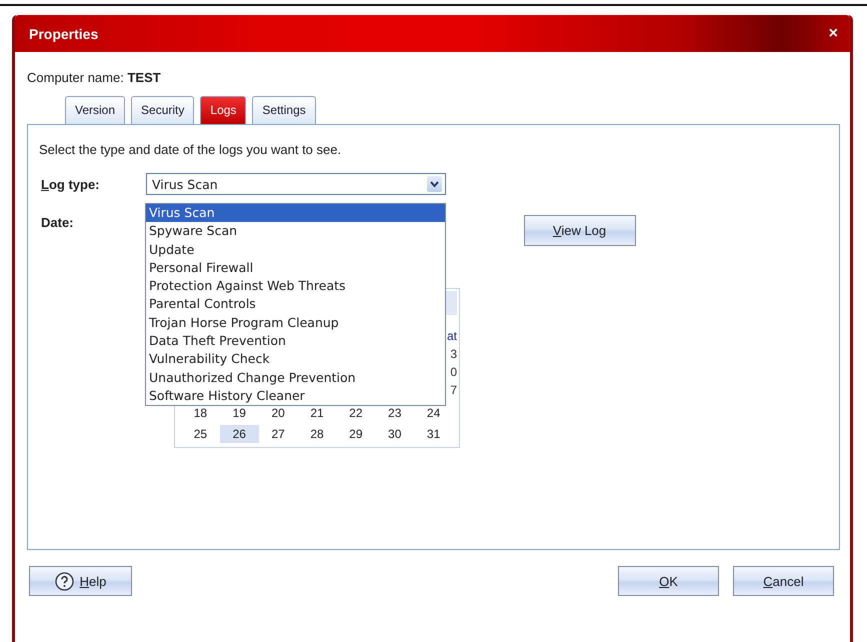  Describe the element at coordinates (356, 413) in the screenshot. I see `calendar-day: 22` at that location.